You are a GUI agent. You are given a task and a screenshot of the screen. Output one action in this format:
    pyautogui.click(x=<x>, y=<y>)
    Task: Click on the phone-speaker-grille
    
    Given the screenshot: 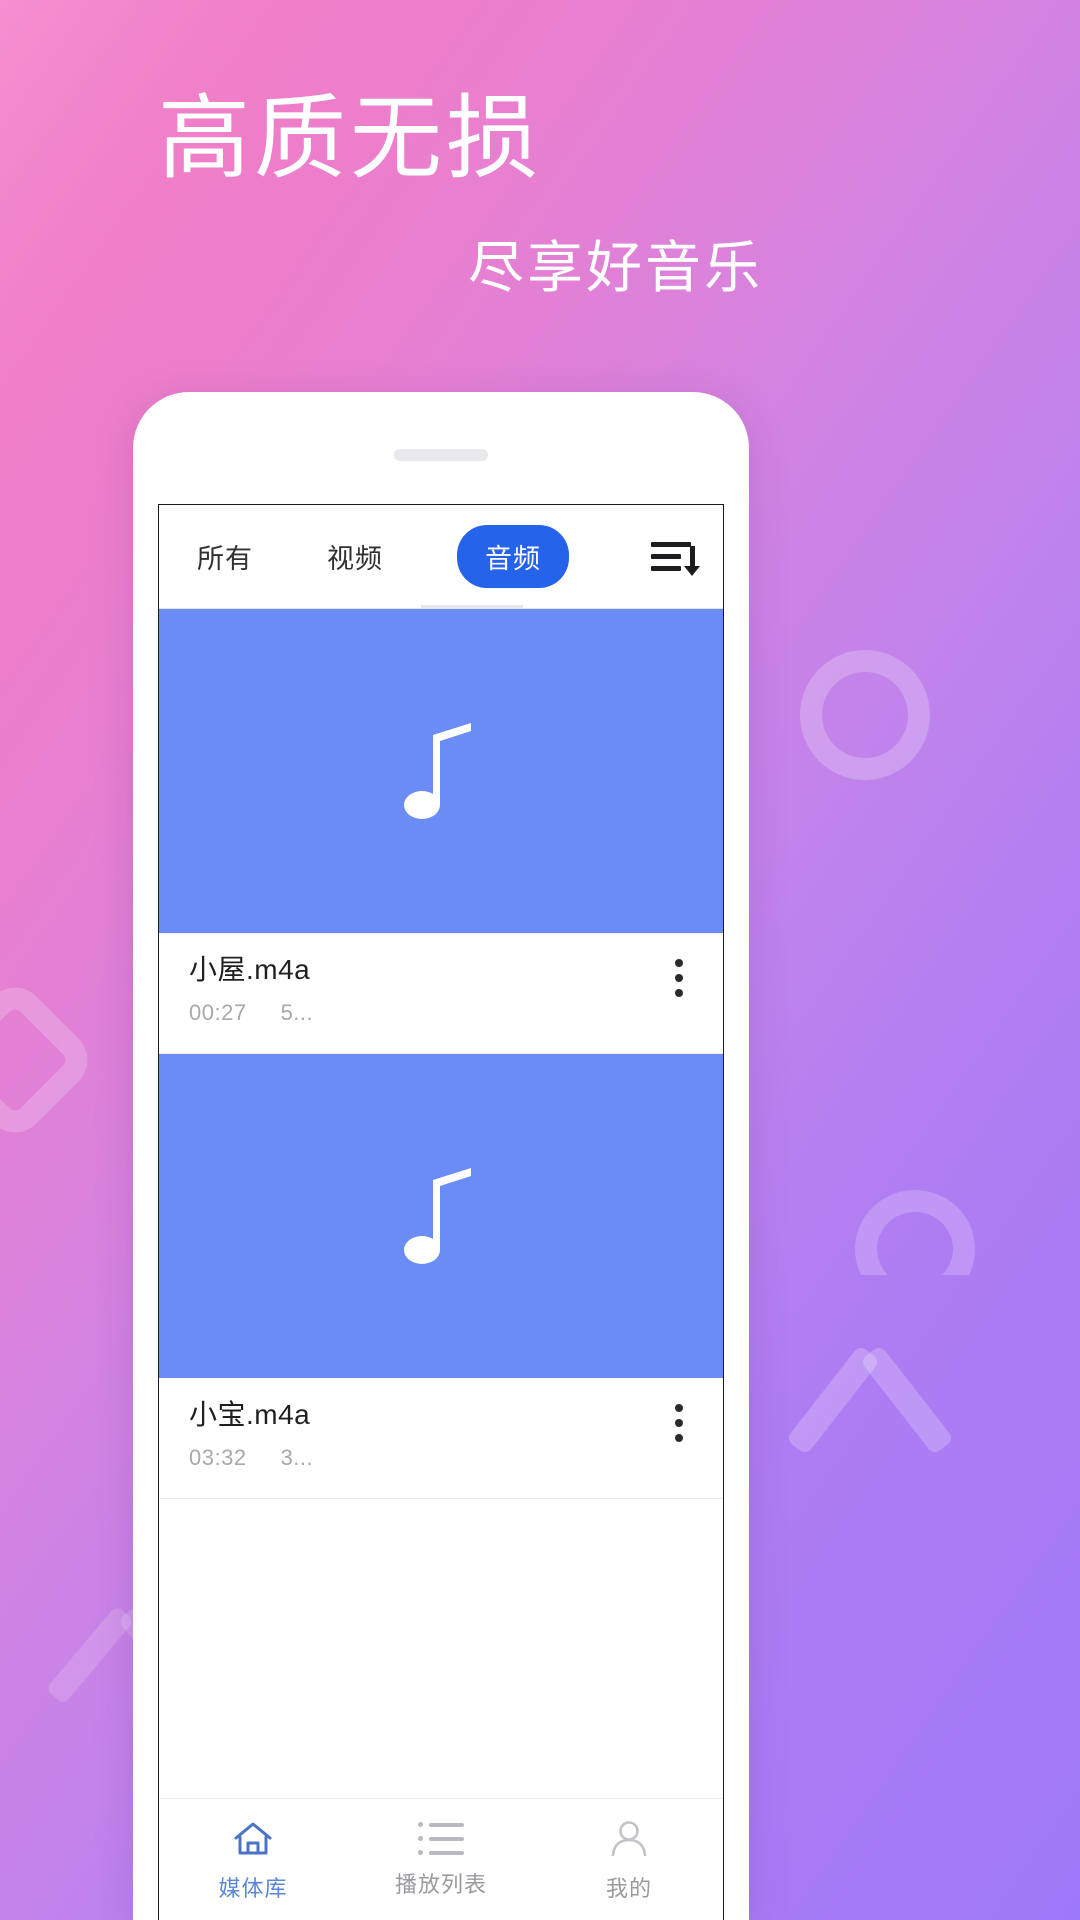 What is the action you would take?
    pyautogui.click(x=441, y=455)
    